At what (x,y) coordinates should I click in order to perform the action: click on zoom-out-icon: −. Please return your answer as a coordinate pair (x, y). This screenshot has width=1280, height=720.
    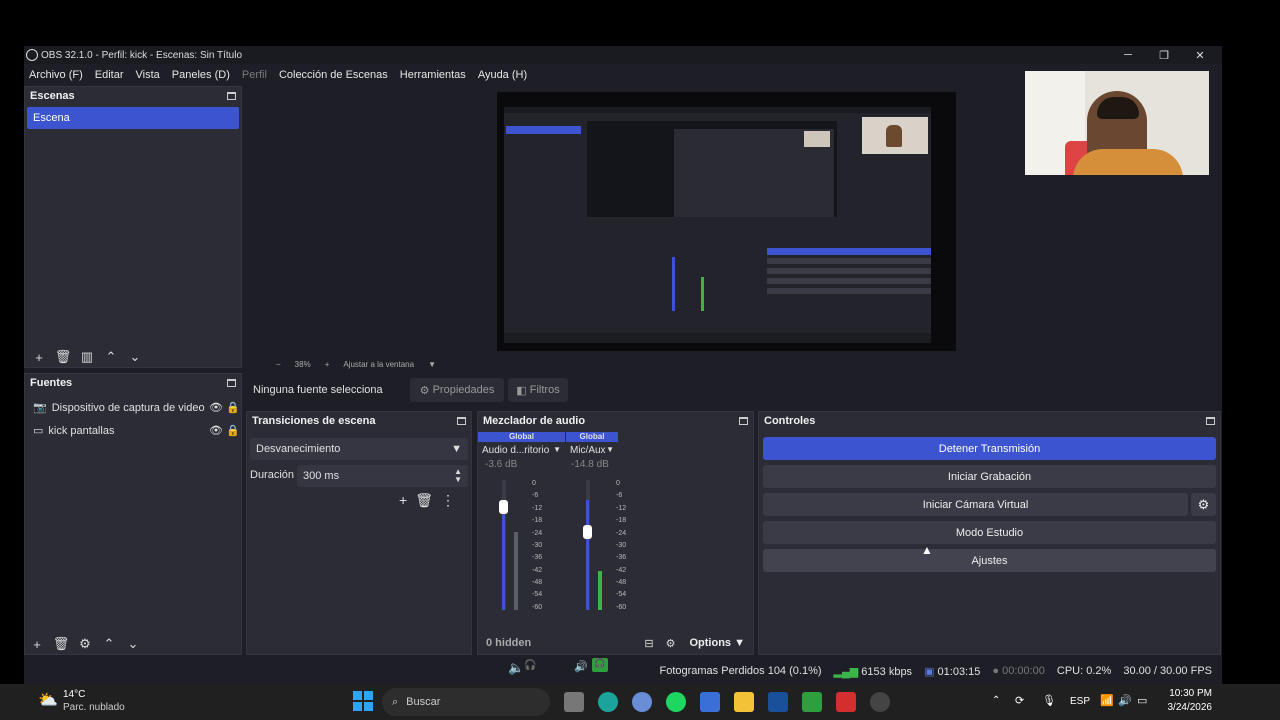
    Looking at the image, I should click on (278, 364).